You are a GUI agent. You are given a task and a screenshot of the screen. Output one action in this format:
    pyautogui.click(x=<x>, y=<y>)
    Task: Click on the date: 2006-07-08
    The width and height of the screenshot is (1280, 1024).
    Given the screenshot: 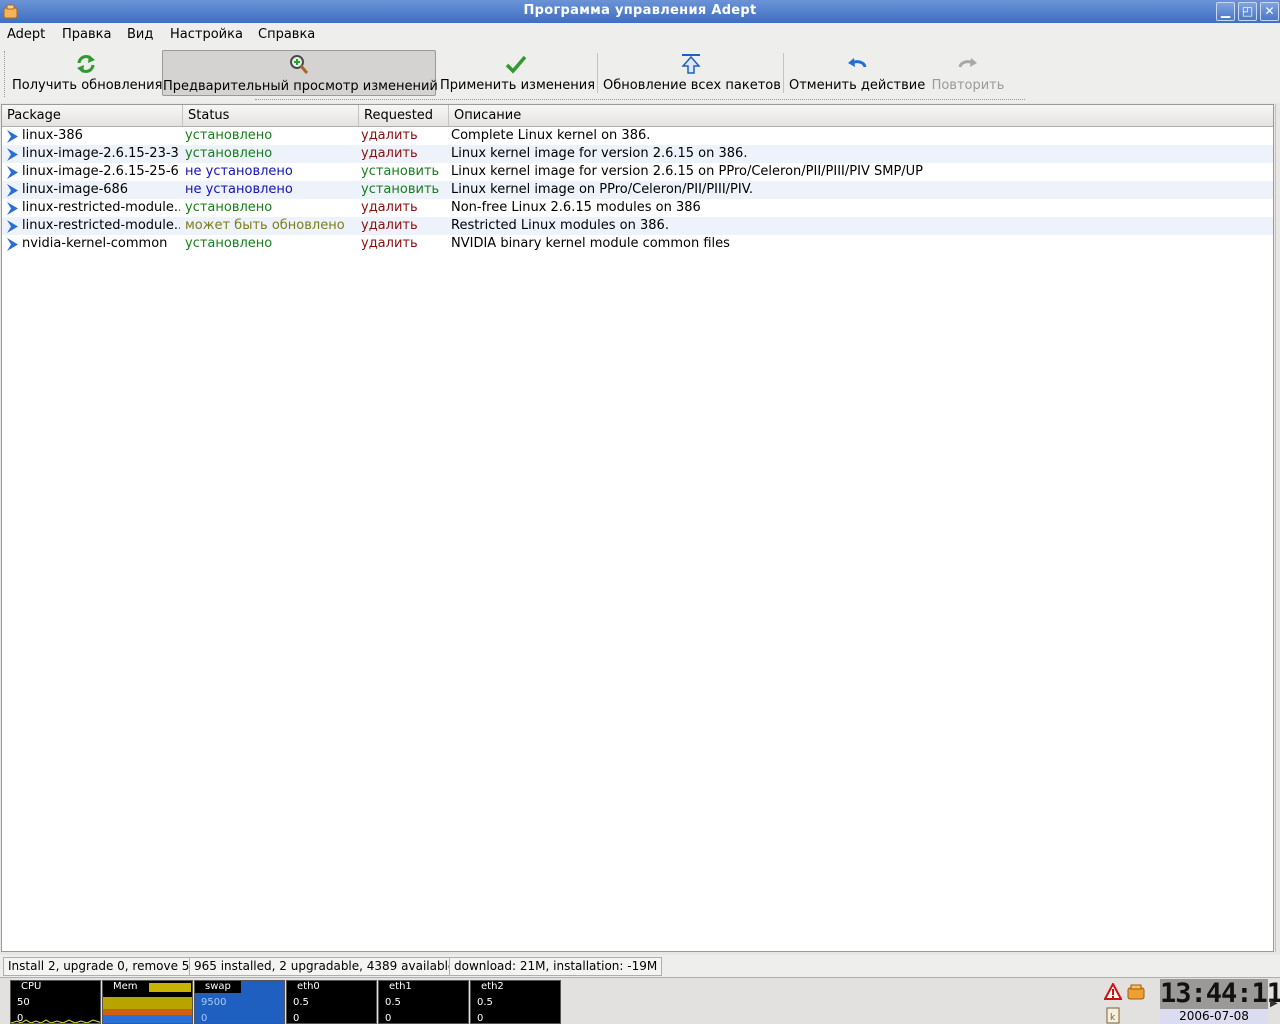 What is the action you would take?
    pyautogui.click(x=1214, y=1016)
    